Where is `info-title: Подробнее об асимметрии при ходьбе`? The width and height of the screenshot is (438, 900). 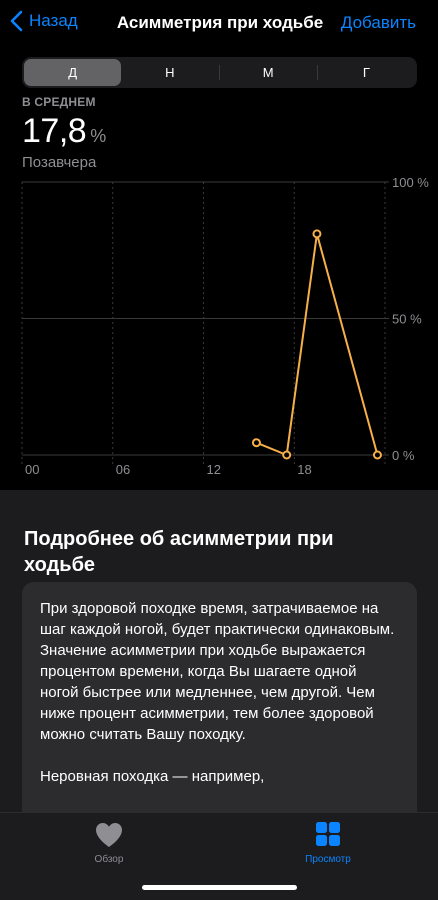
info-title: Подробнее об асимметрии при ходьбе is located at coordinates (179, 552).